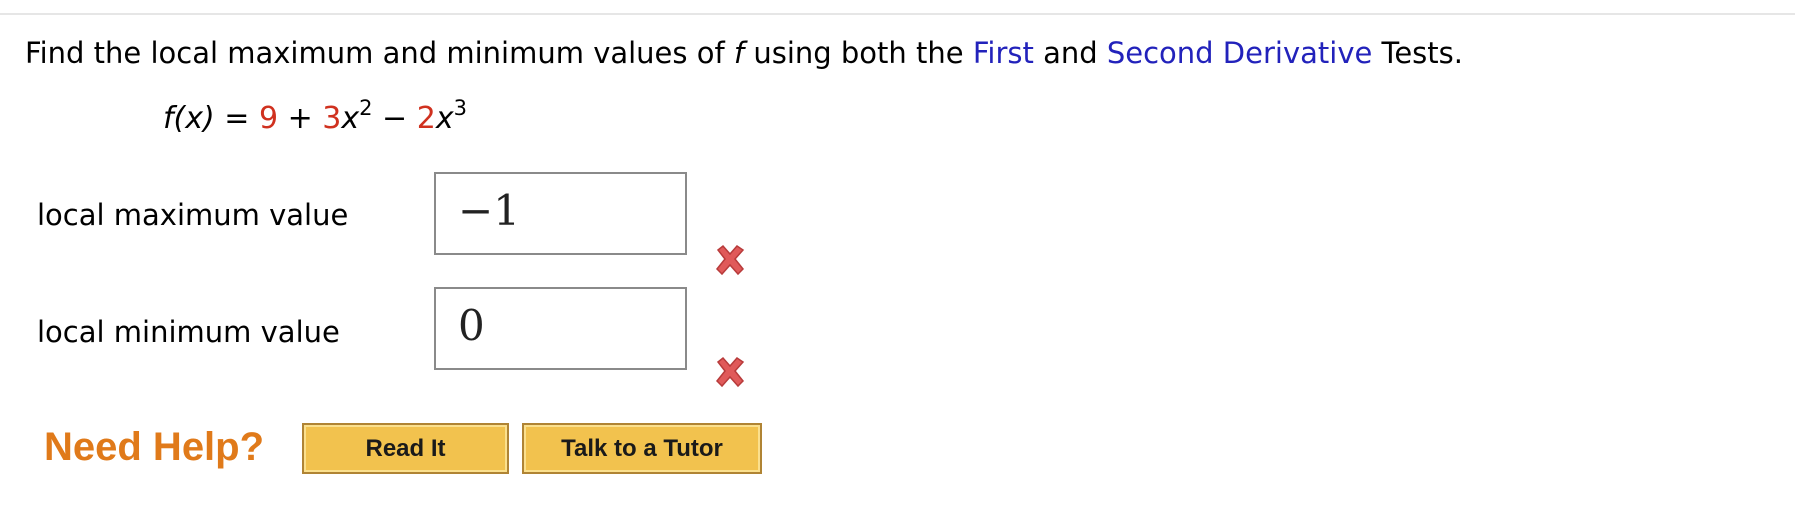 Image resolution: width=1795 pixels, height=522 pixels. Describe the element at coordinates (189, 118) in the screenshot. I see `formula-lhs: f(x)` at that location.